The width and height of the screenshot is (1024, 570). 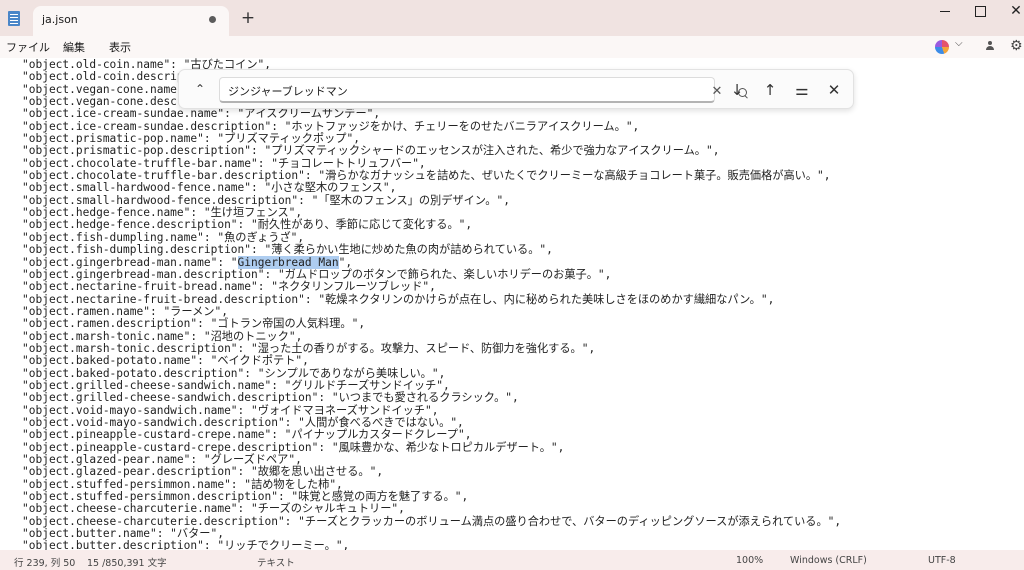 What do you see at coordinates (1010, 11) in the screenshot?
I see `close-window-button: ✕` at bounding box center [1010, 11].